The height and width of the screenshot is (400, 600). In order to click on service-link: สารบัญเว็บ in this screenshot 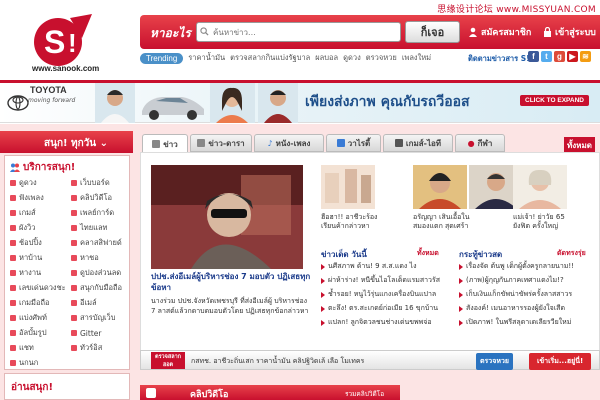, I will do `click(93, 318)`.